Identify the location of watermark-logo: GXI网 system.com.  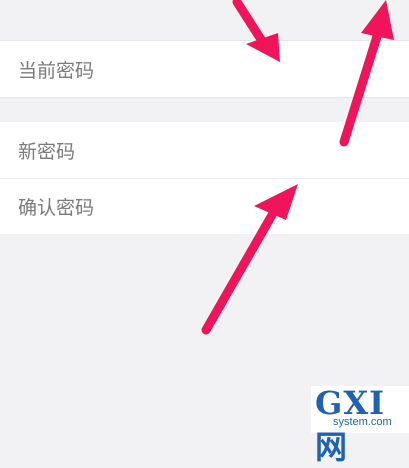
(360, 425).